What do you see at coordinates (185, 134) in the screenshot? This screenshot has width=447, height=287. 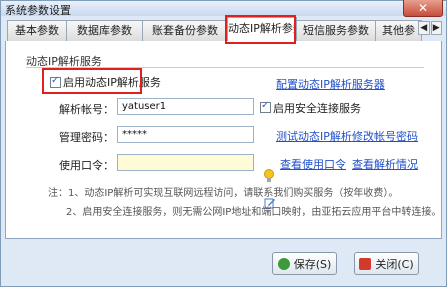 I see `password-input: *****` at bounding box center [185, 134].